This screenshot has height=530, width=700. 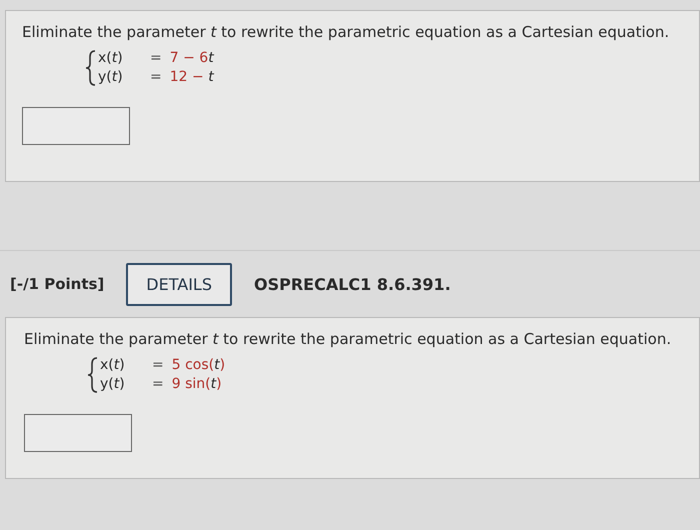 I want to click on equation-rhs: 12 − t, so click(x=192, y=77).